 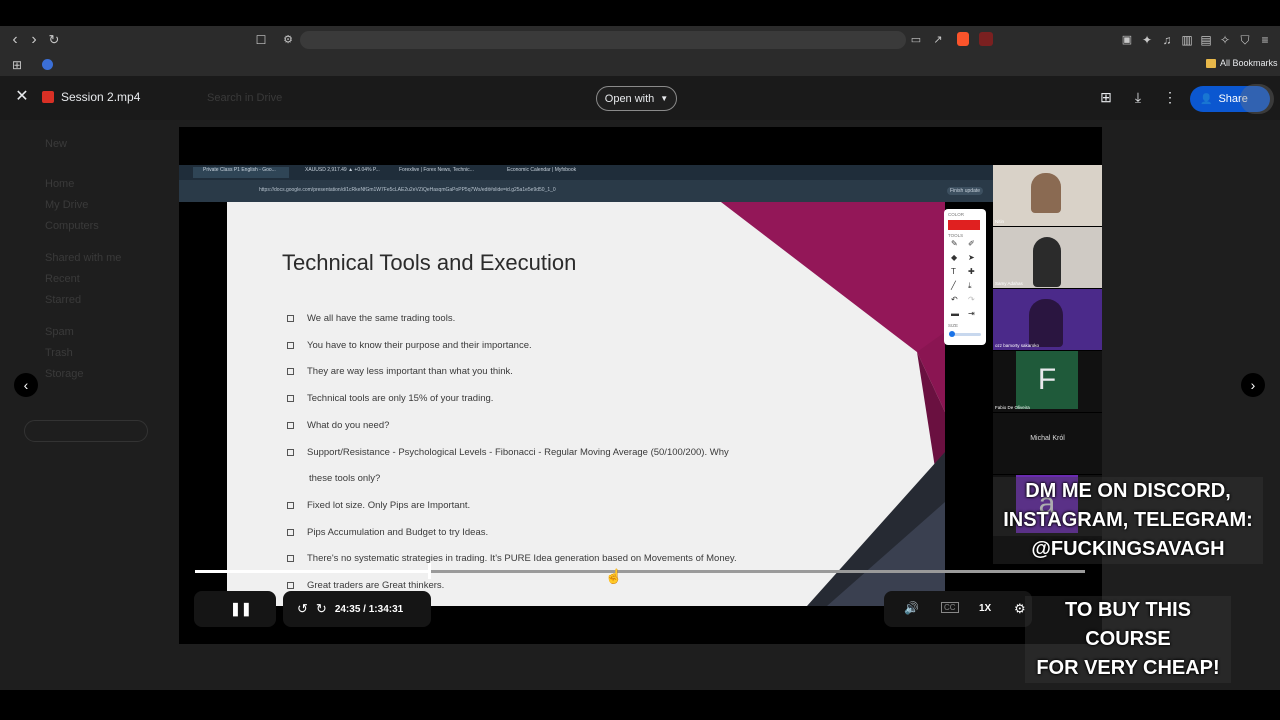 What do you see at coordinates (48, 97) in the screenshot?
I see `video-file-icon` at bounding box center [48, 97].